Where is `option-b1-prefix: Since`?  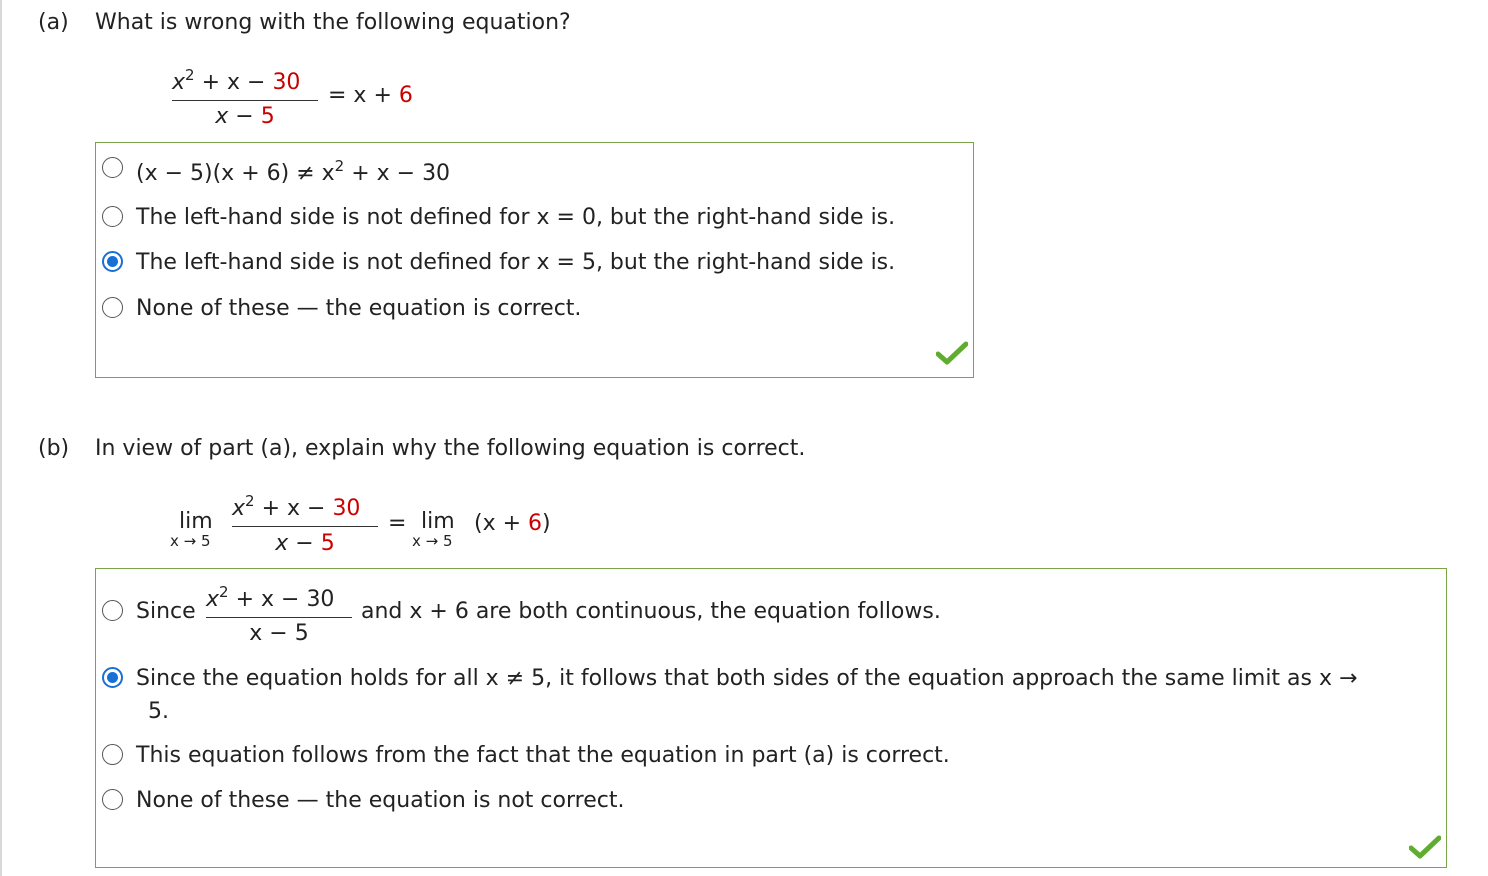
option-b1-prefix: Since is located at coordinates (166, 612).